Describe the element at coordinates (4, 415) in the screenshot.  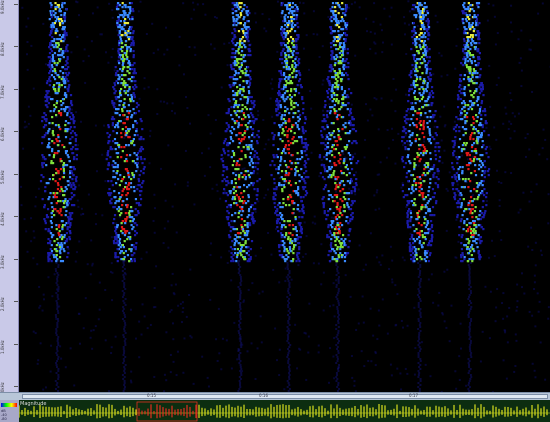
I see `level-labels: dB -40 -80` at that location.